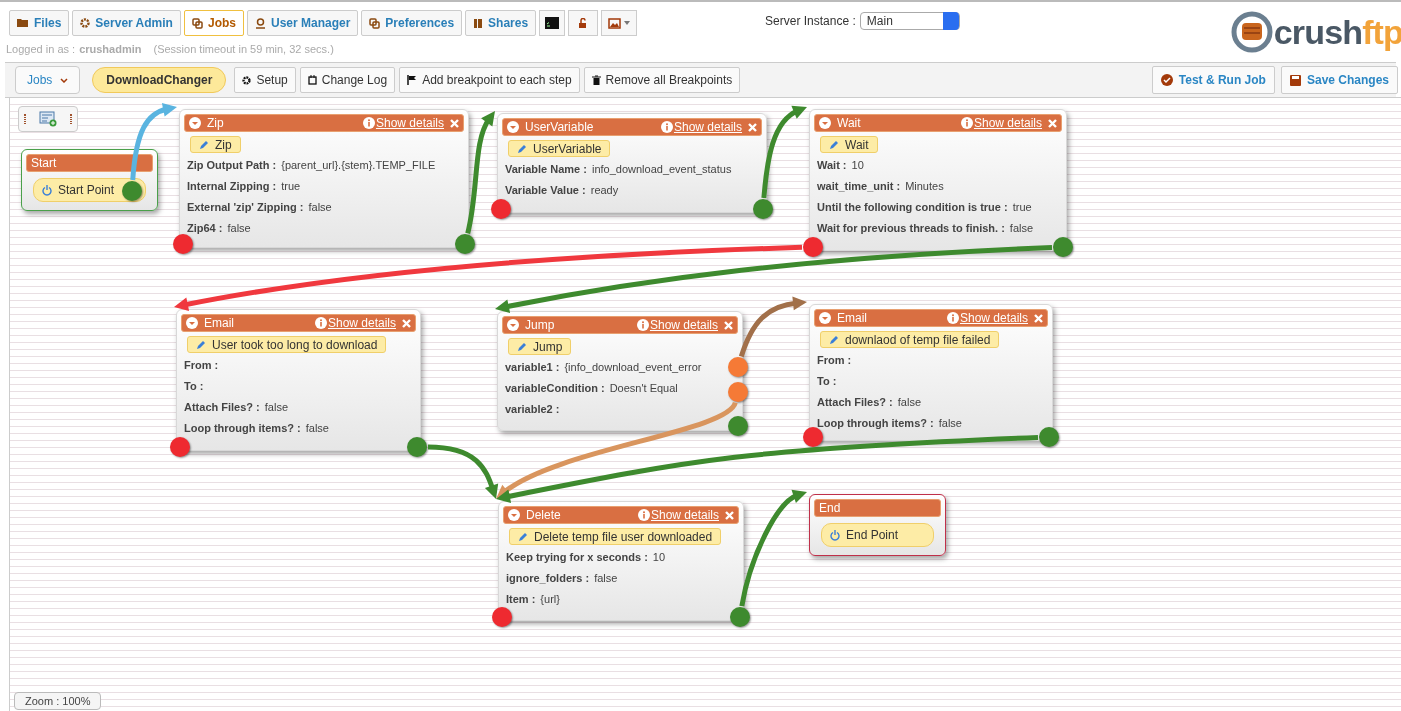 This screenshot has width=1401, height=711. What do you see at coordinates (559, 148) in the screenshot?
I see `step-label: UserVariable` at bounding box center [559, 148].